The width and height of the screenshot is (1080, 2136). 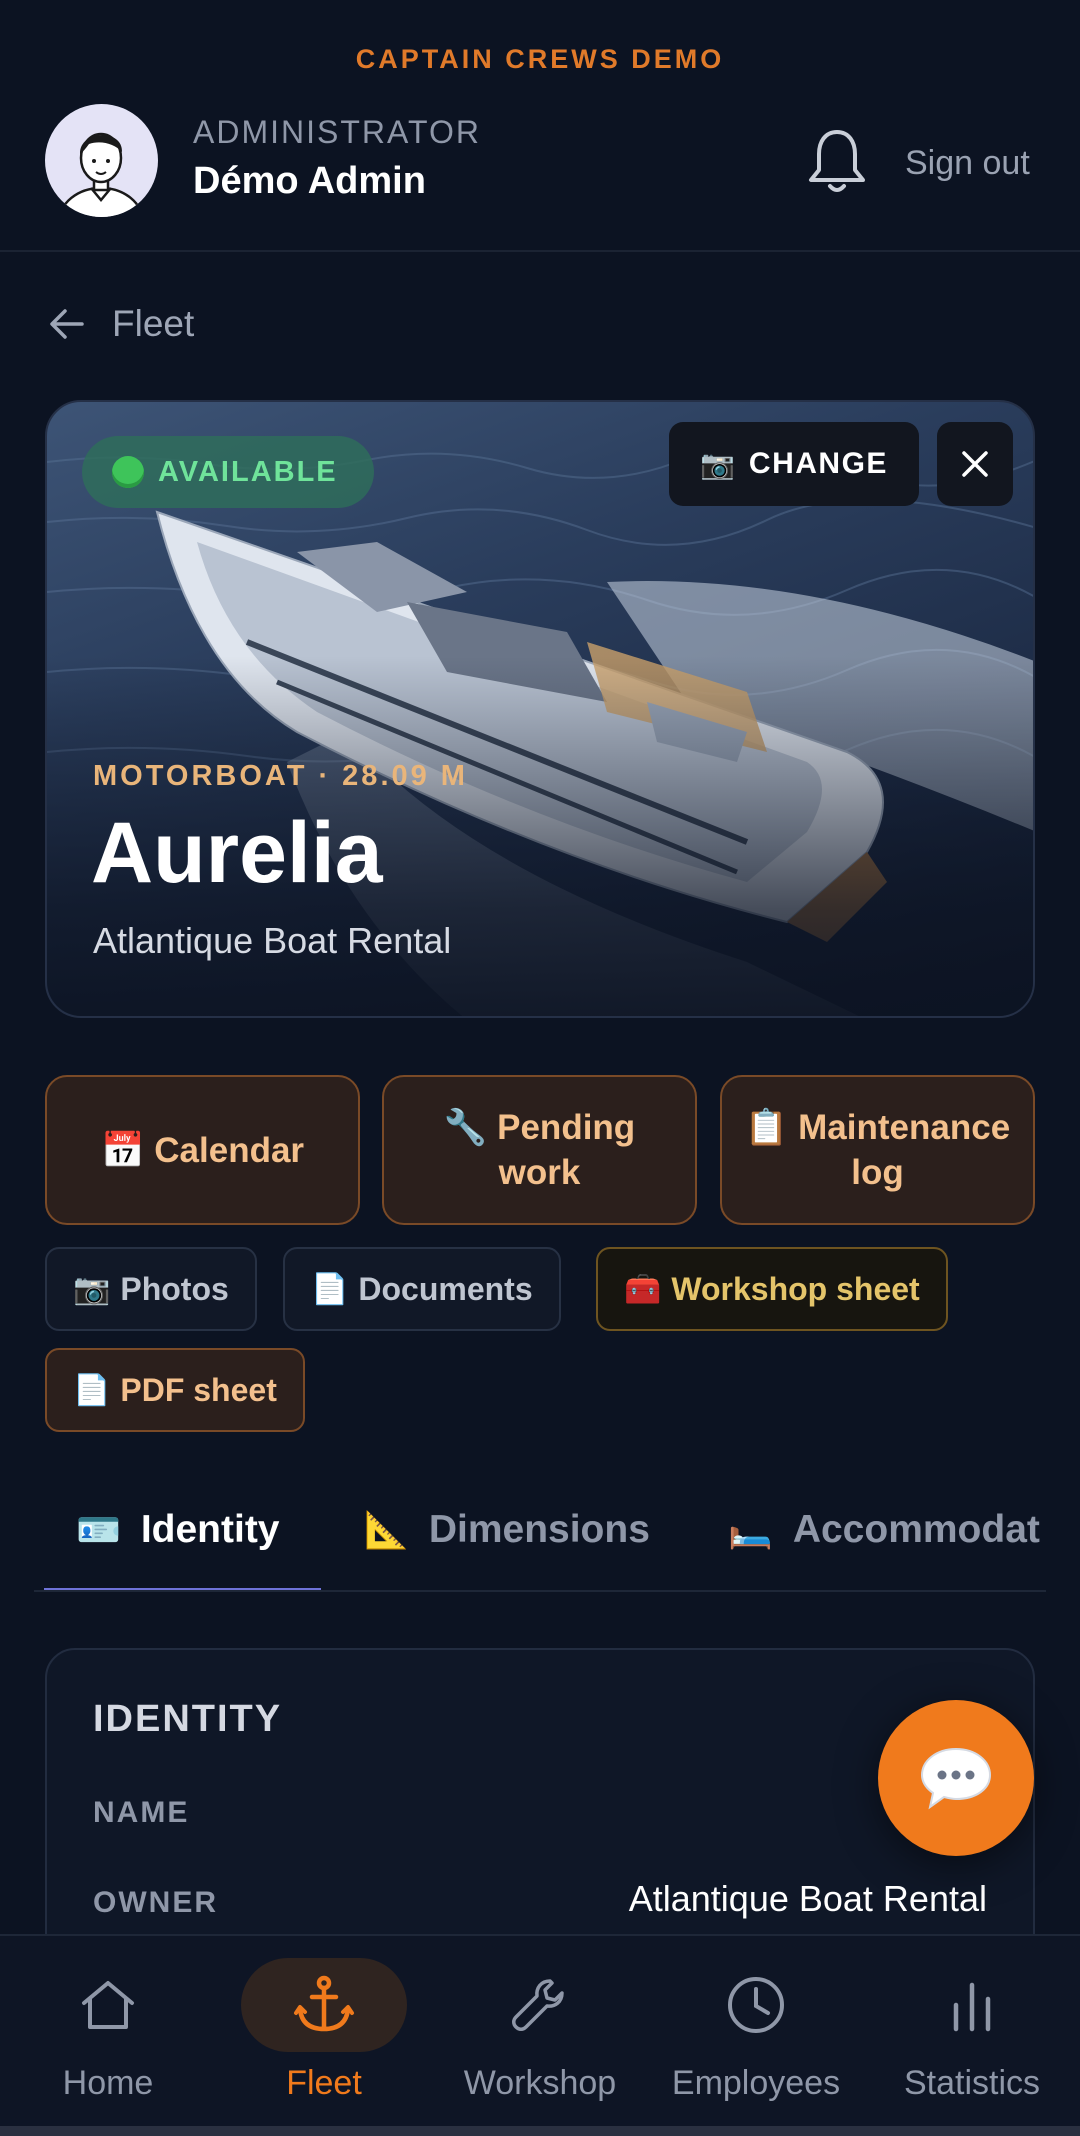 I want to click on pending-work-button: 🔧 Pending work, so click(x=539, y=1150).